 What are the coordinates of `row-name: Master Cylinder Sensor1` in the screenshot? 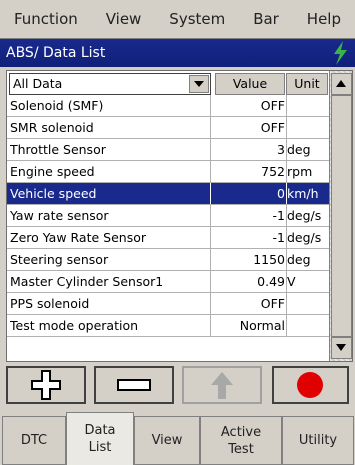 It's located at (87, 281).